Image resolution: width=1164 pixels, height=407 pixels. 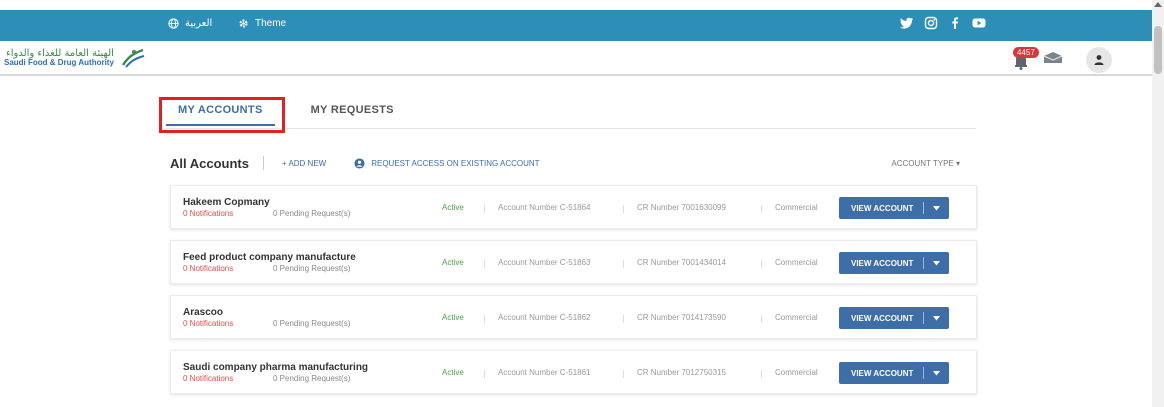 I want to click on page-scrollbar, so click(x=1158, y=203).